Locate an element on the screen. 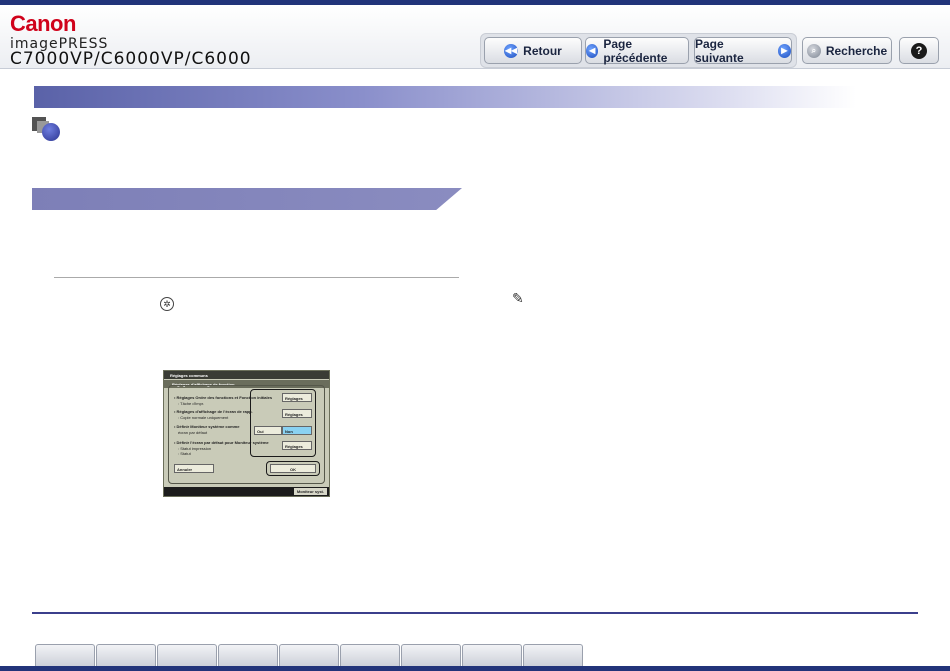 Image resolution: width=950 pixels, height=671 pixels. section-icon is located at coordinates (47, 130).